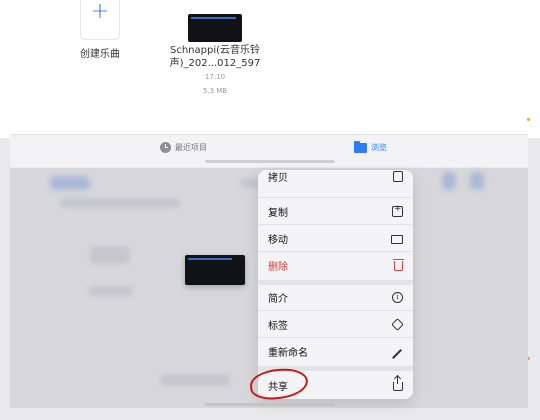 Image resolution: width=540 pixels, height=420 pixels. What do you see at coordinates (215, 270) in the screenshot?
I see `lifted-file-thumbnail` at bounding box center [215, 270].